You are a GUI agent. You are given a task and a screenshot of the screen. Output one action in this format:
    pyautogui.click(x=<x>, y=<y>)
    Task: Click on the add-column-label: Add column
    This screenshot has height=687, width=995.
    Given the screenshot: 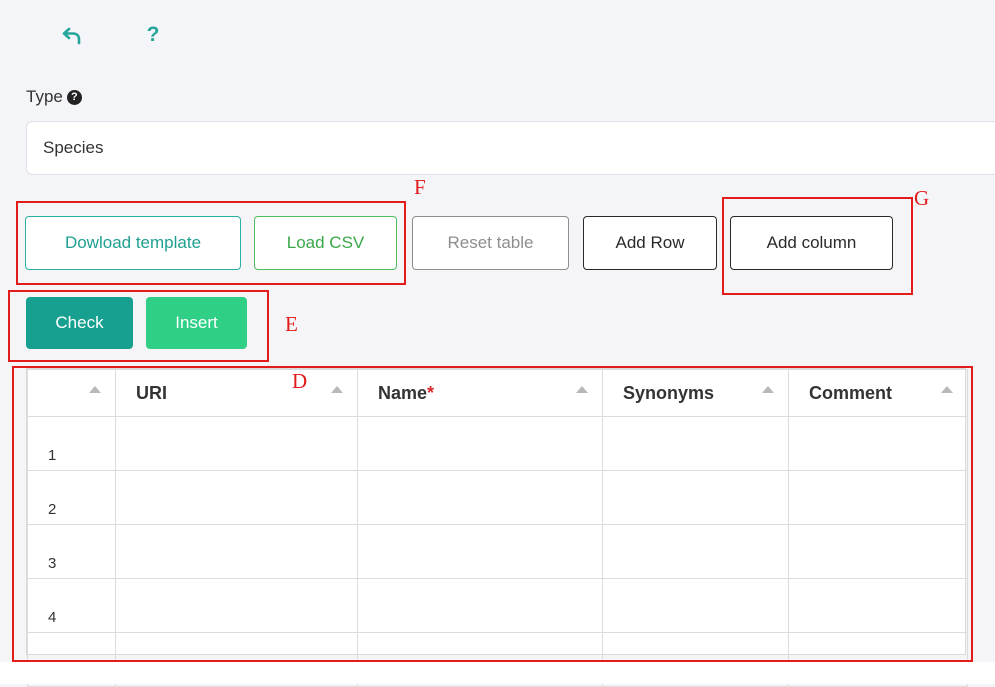 What is the action you would take?
    pyautogui.click(x=811, y=242)
    